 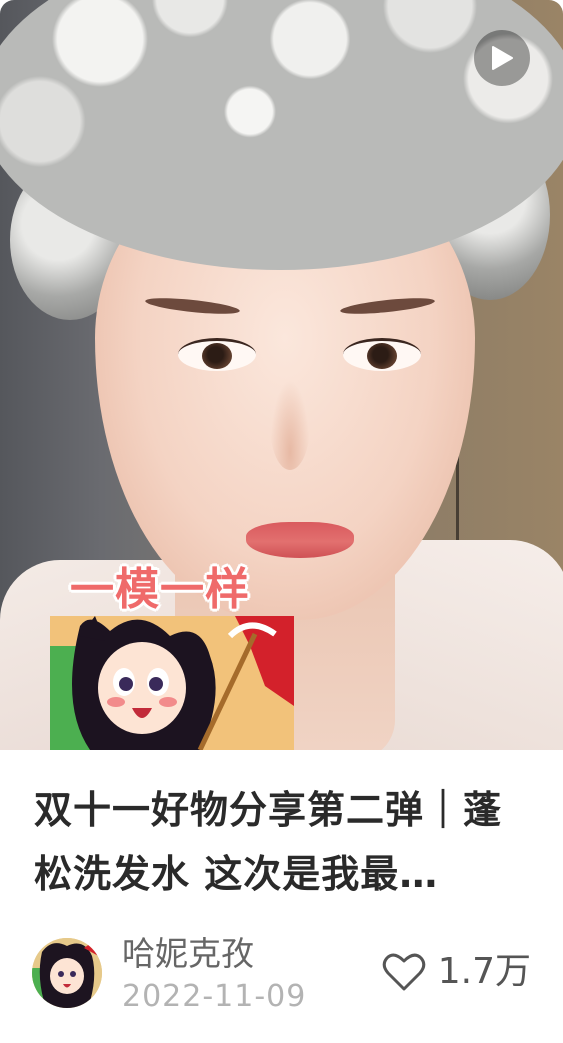 I want to click on eye-right, so click(x=382, y=354).